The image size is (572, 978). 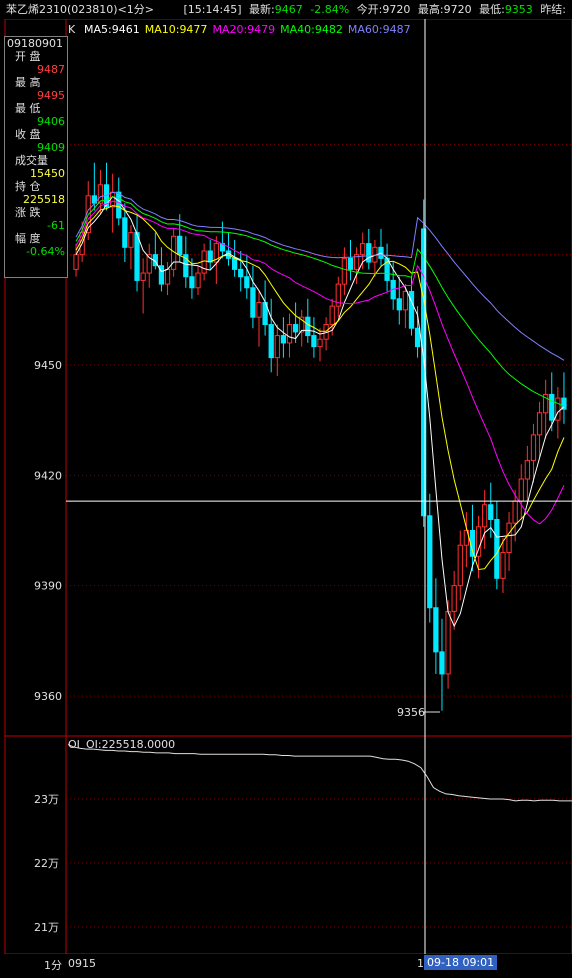 What do you see at coordinates (136, 9) in the screenshot?
I see `period-selector: <1分>` at bounding box center [136, 9].